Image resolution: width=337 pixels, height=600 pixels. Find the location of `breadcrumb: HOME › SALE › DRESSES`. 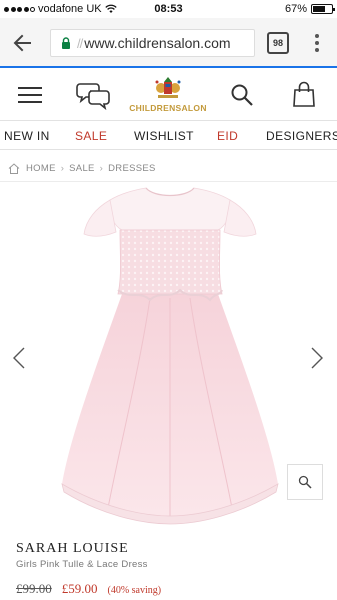

breadcrumb: HOME › SALE › DRESSES is located at coordinates (82, 168).